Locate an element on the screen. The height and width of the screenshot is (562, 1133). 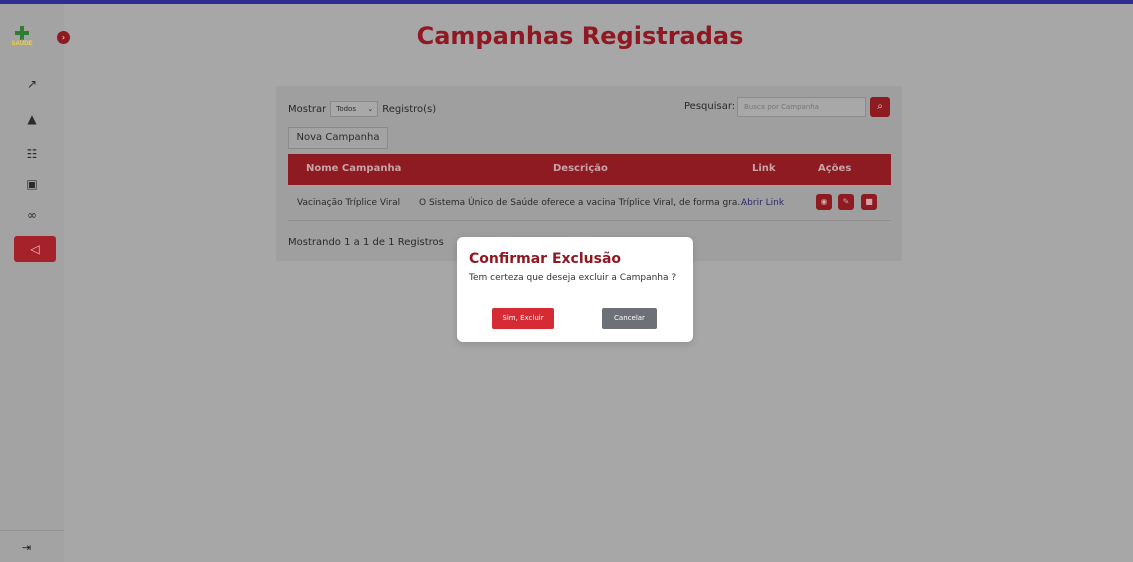
top-accent-bar is located at coordinates (566, 2).